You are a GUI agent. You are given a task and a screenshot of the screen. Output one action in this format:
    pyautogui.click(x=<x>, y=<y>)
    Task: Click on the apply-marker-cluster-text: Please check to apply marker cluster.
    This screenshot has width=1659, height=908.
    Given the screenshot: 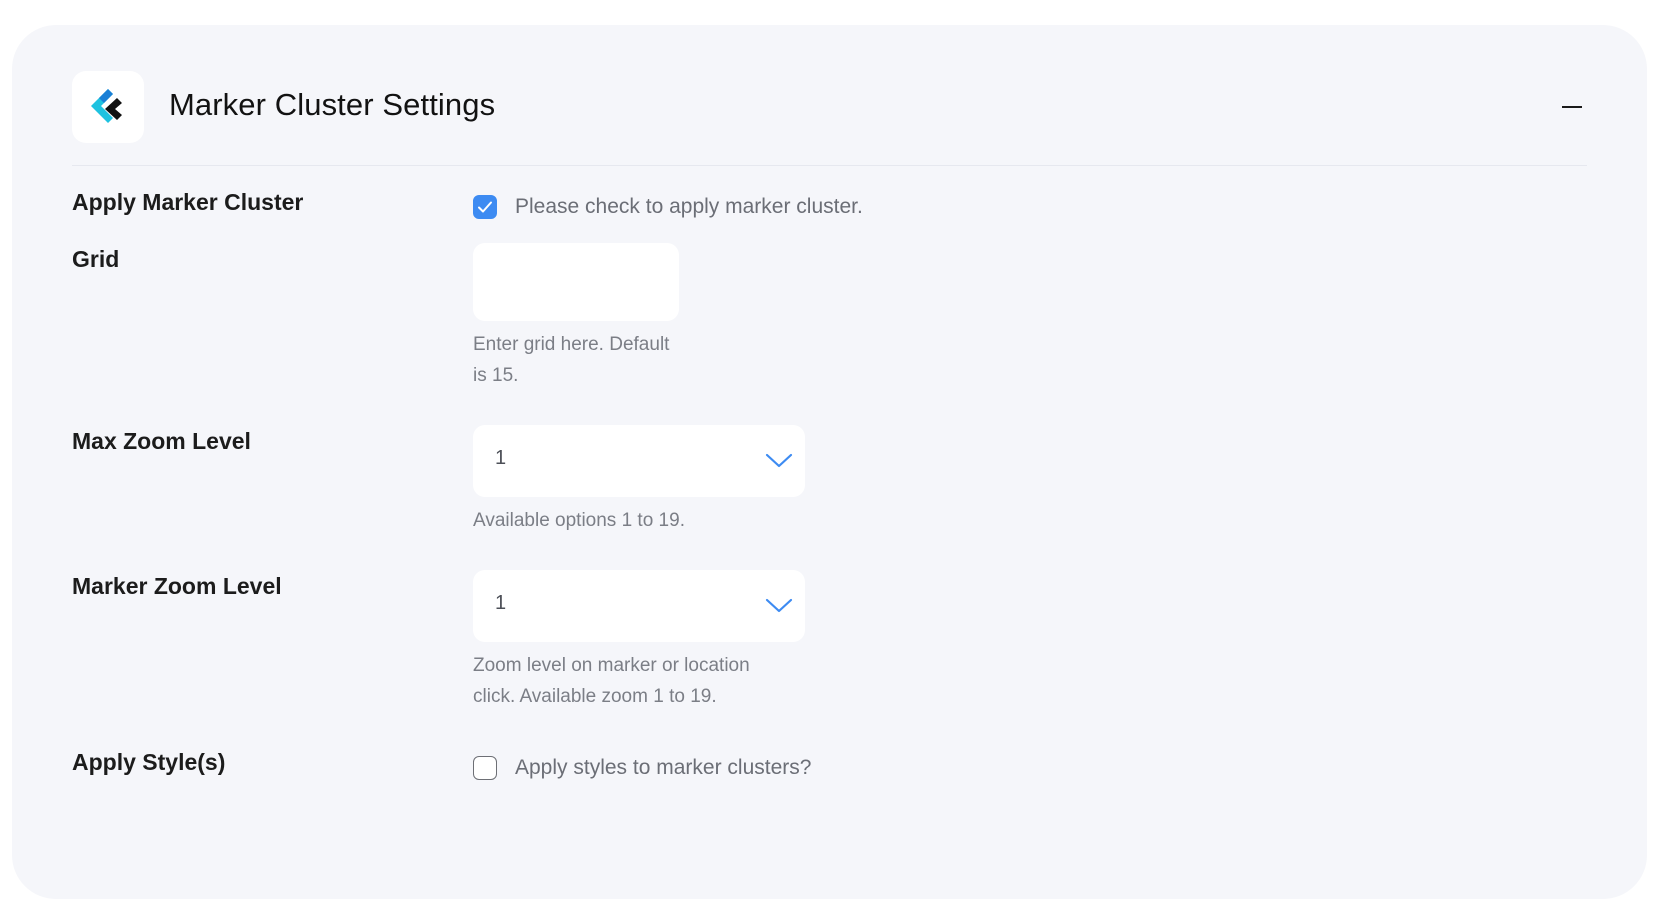 What is the action you would take?
    pyautogui.click(x=689, y=206)
    